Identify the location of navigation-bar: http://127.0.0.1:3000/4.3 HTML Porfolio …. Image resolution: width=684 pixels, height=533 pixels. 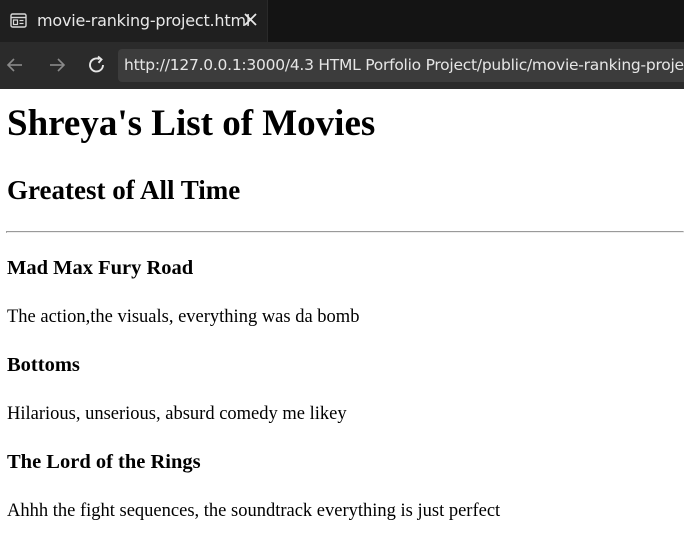
(342, 65).